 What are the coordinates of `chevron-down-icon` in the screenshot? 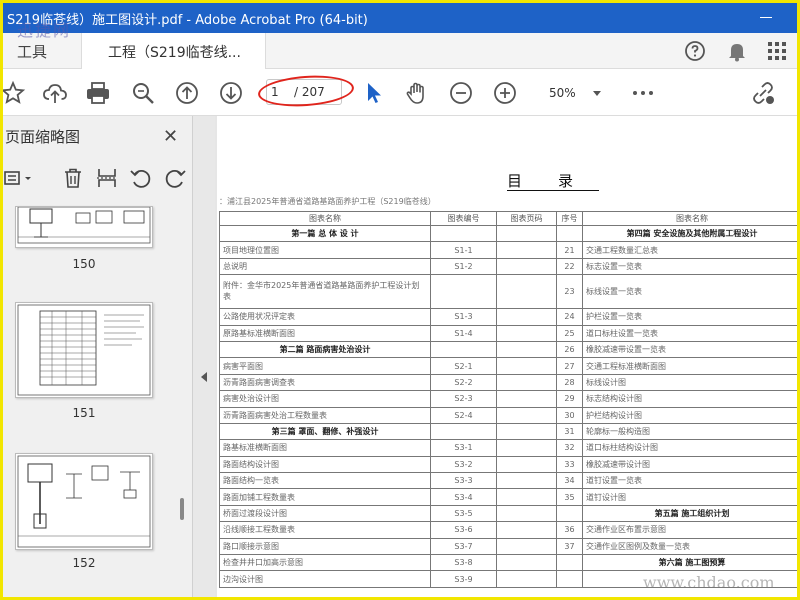 It's located at (597, 93).